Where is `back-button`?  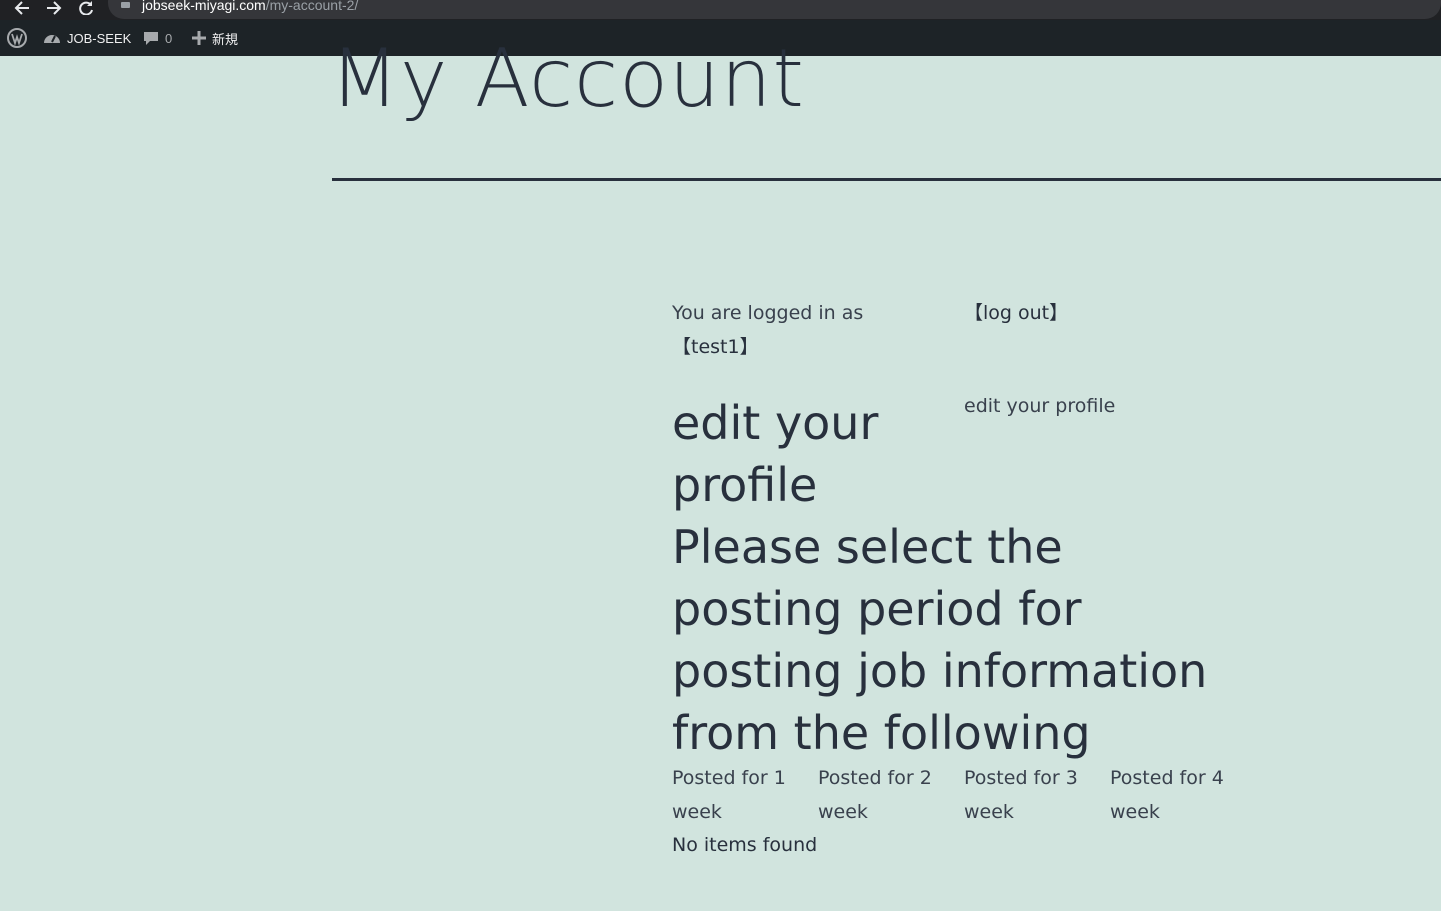
back-button is located at coordinates (22, 8).